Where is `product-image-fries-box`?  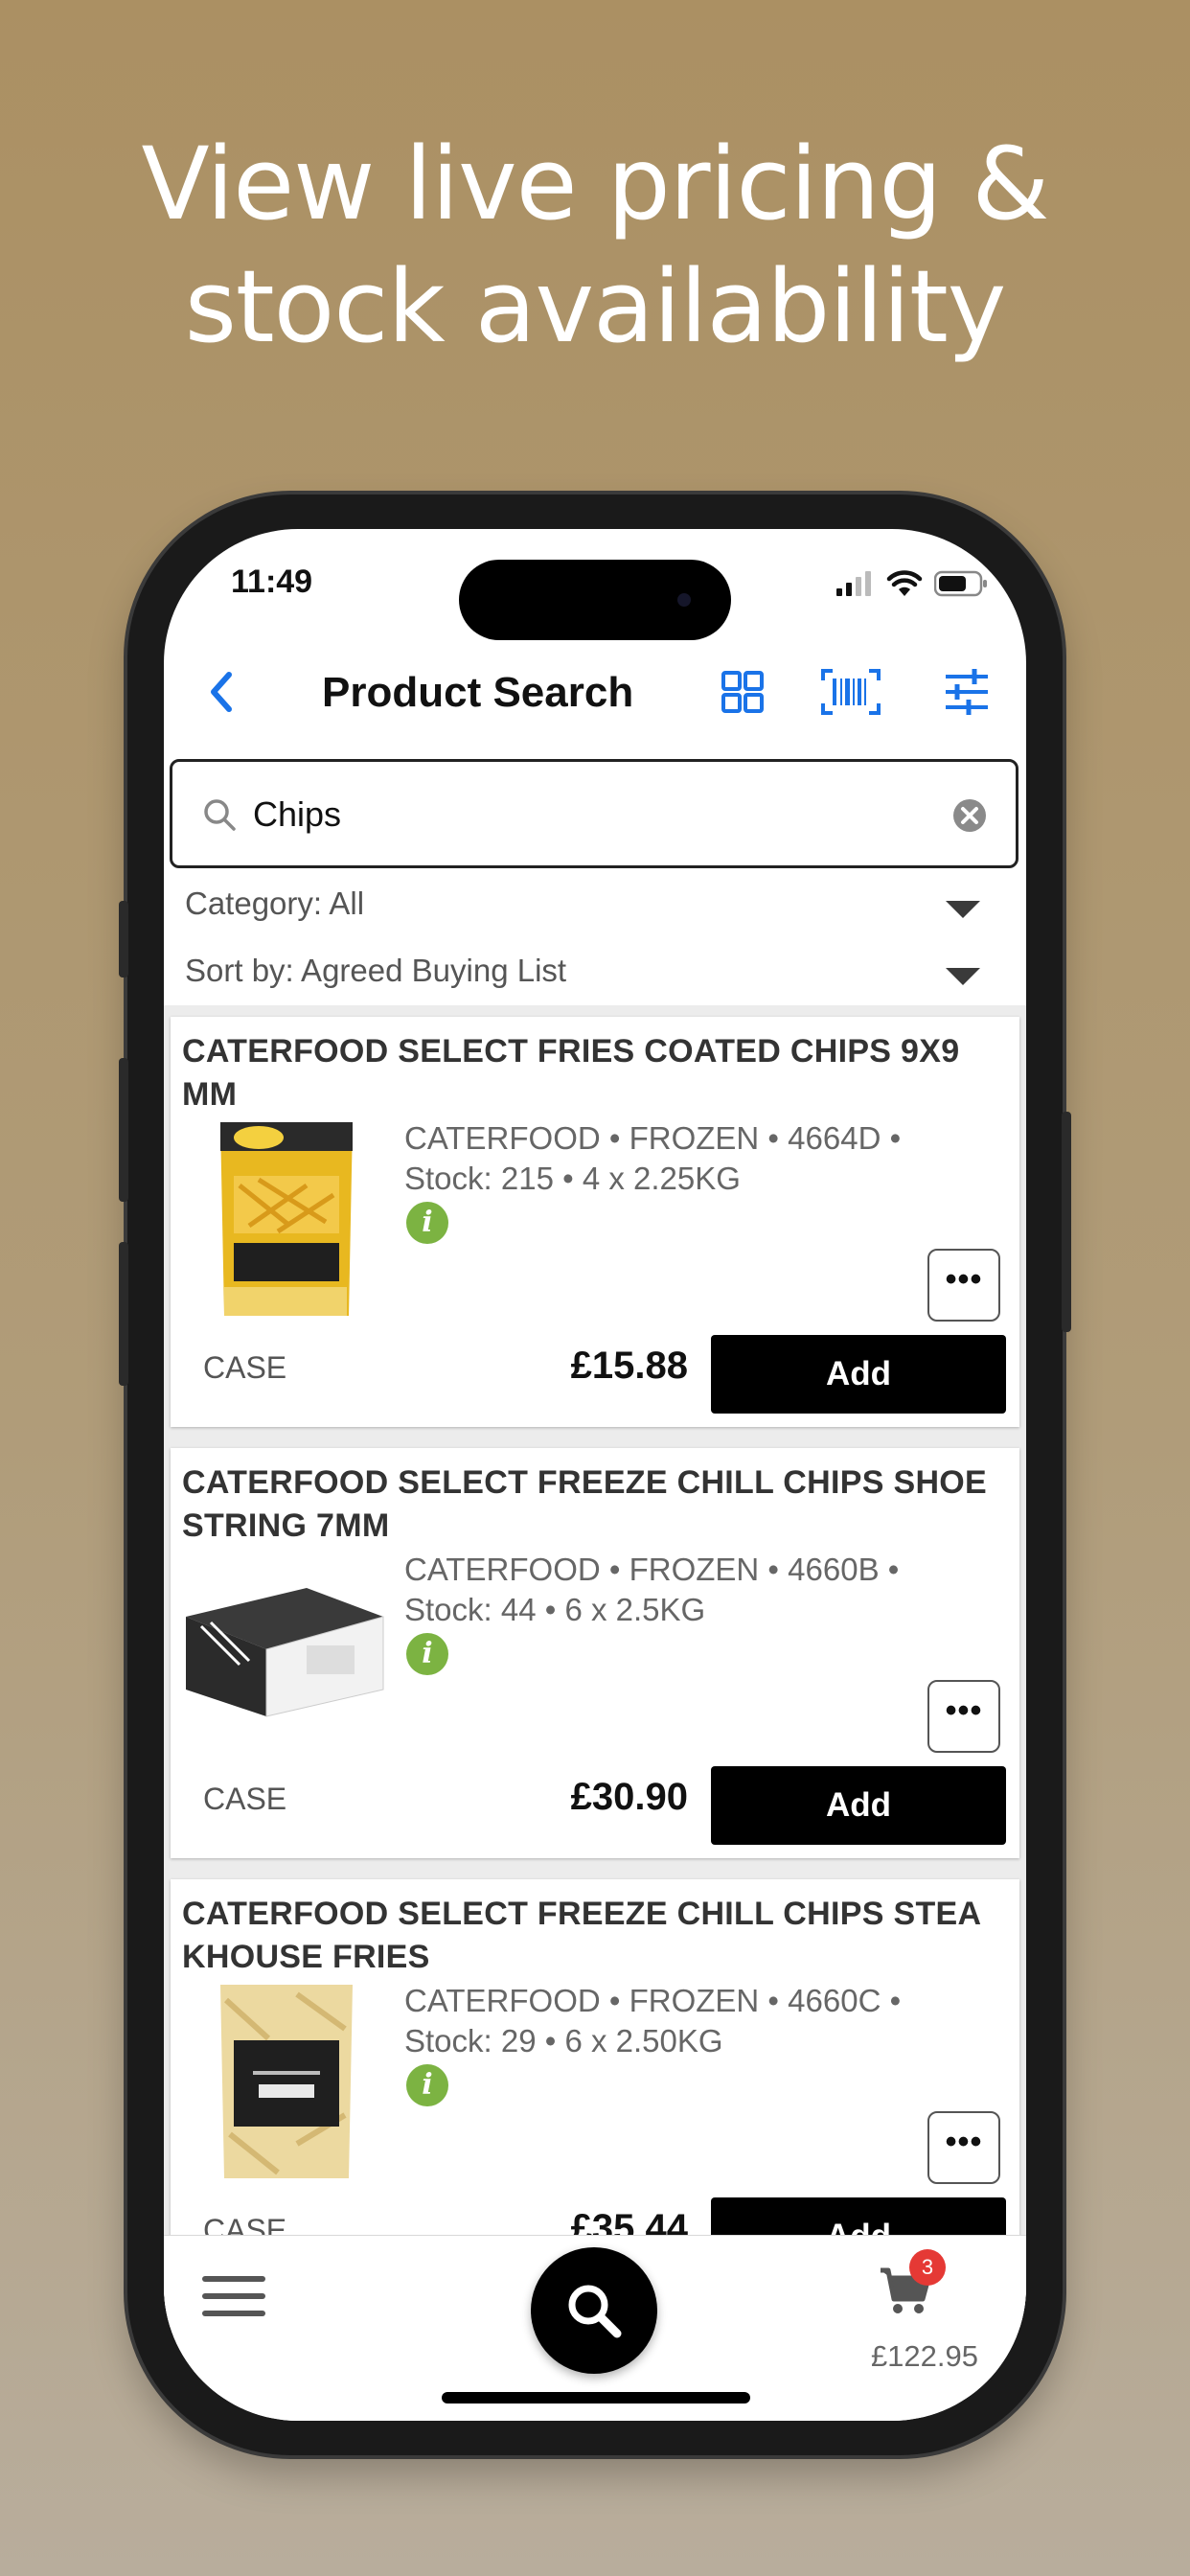
product-image-fries-box is located at coordinates (285, 1652).